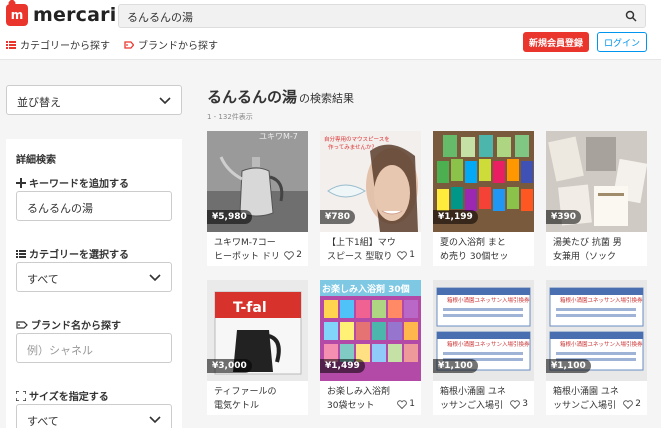  Describe the element at coordinates (622, 42) in the screenshot. I see `login-button: ログイン` at that location.